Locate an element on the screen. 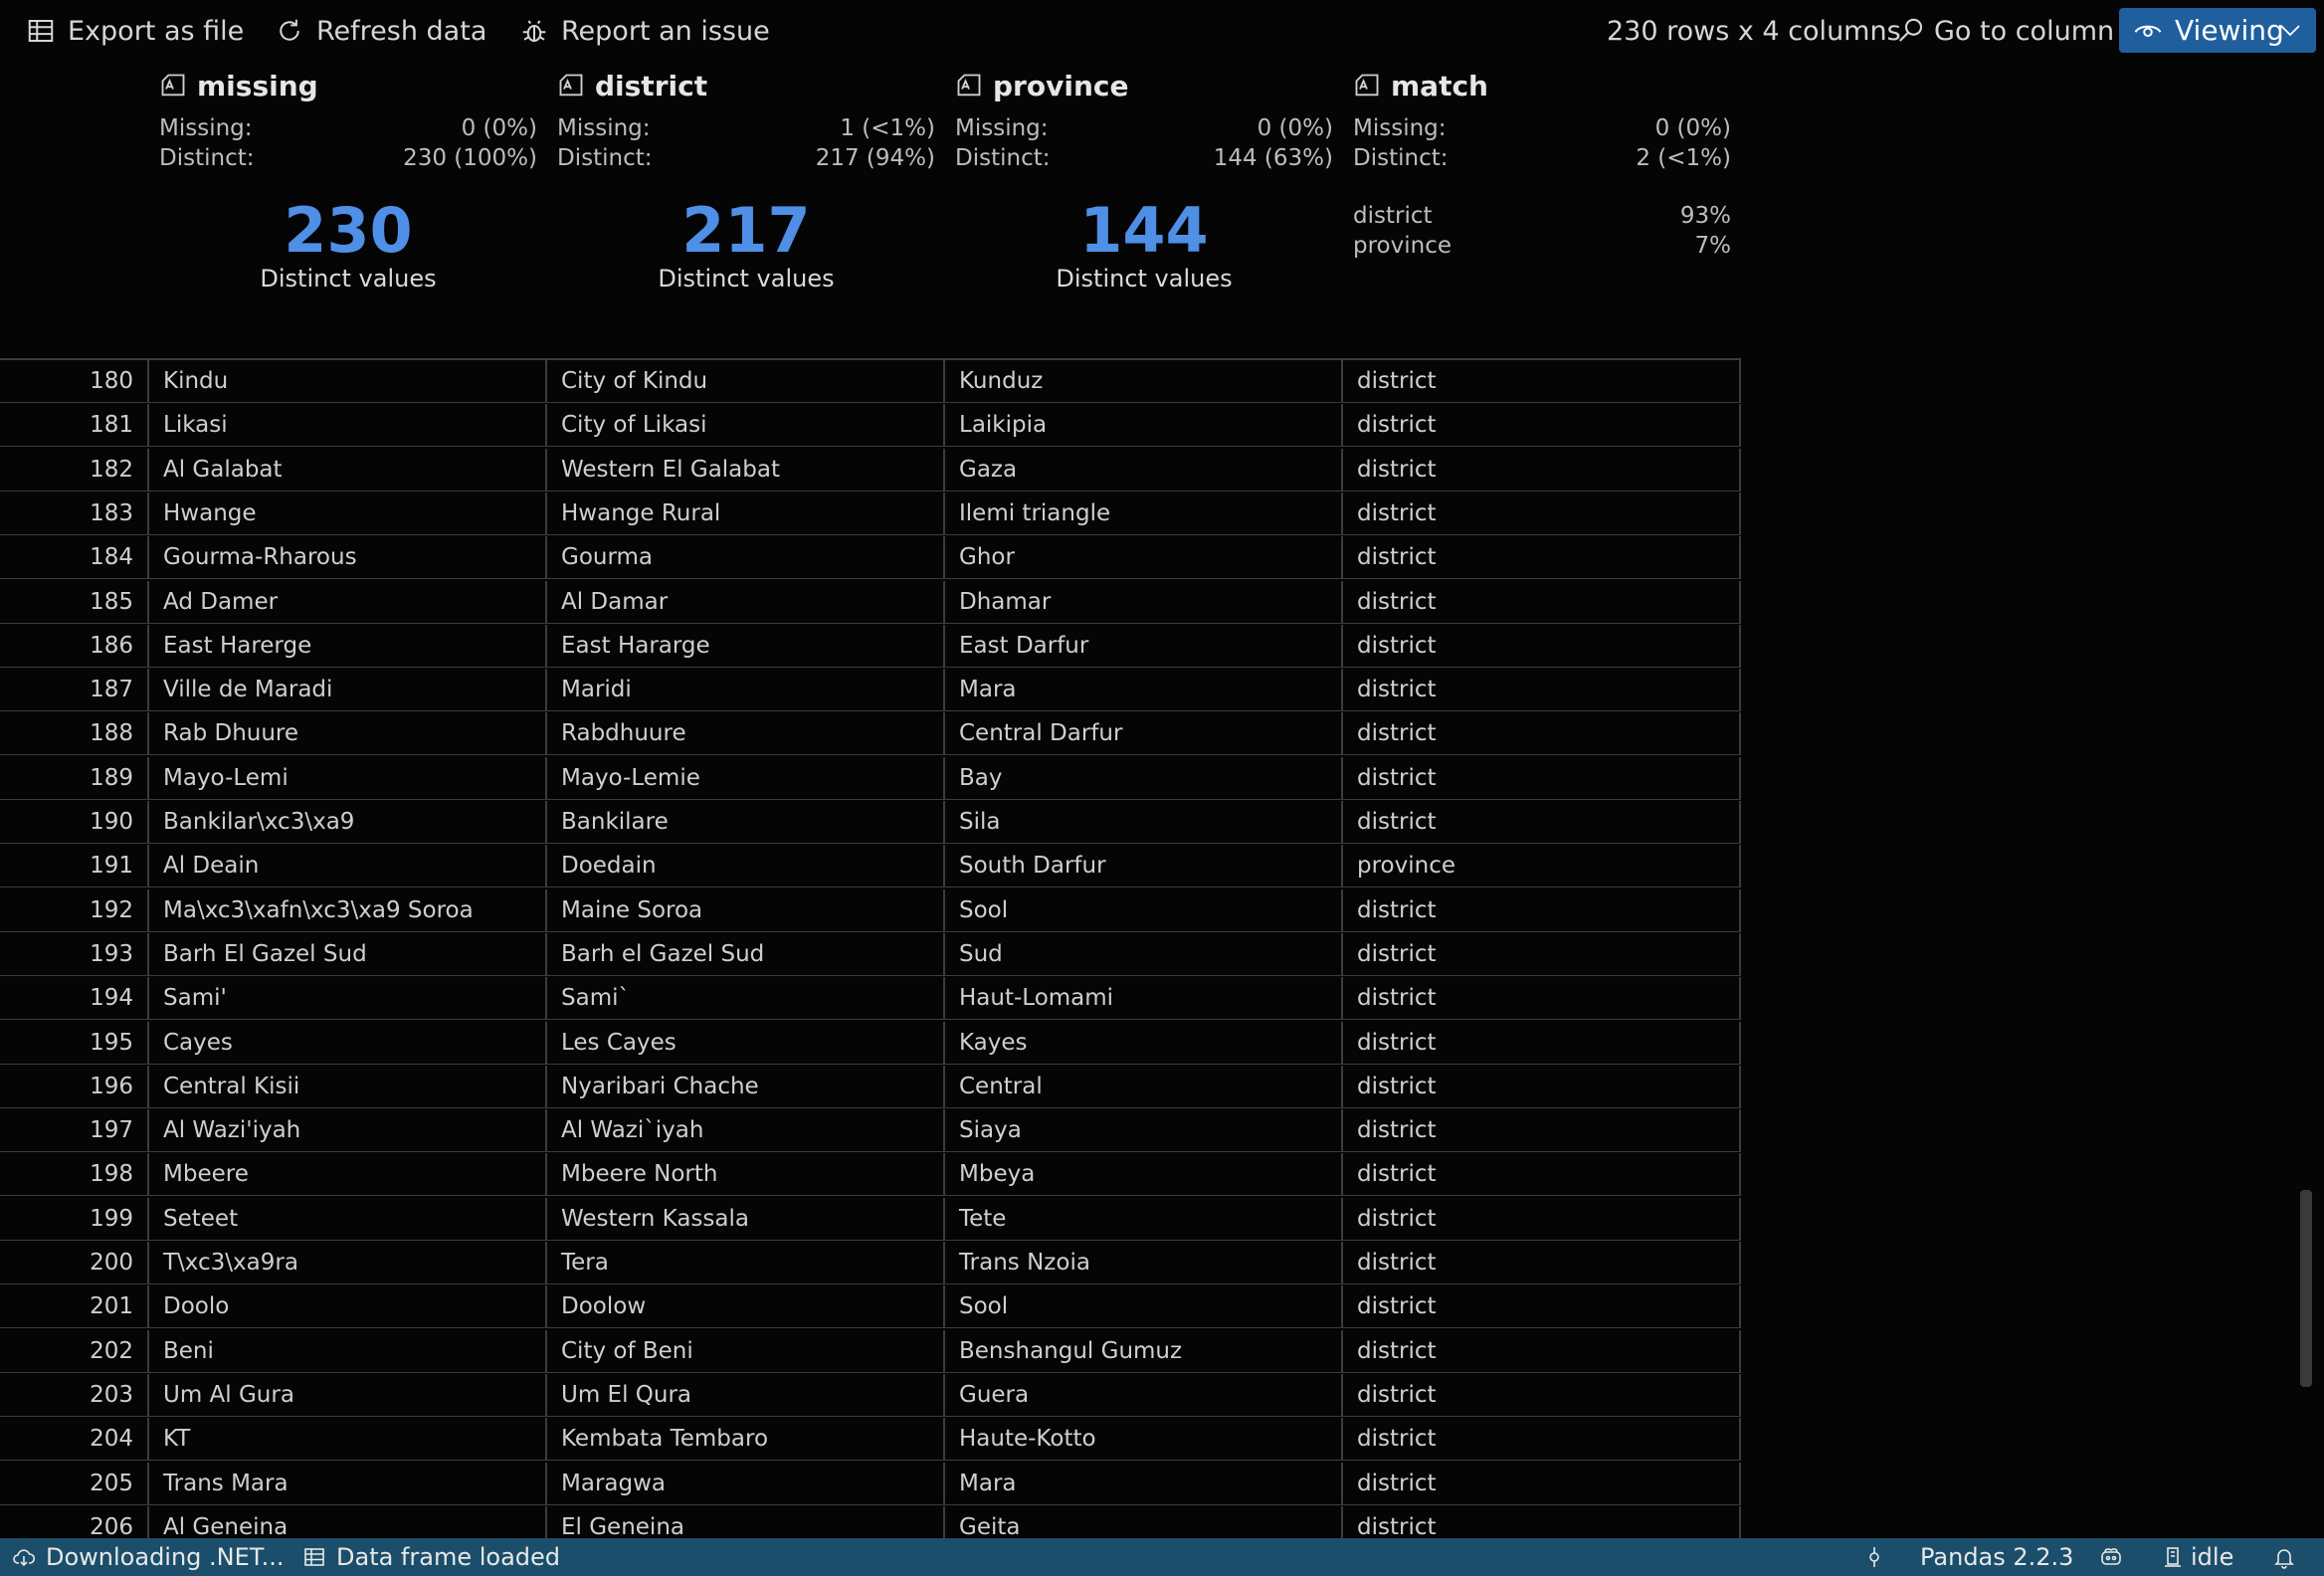 The width and height of the screenshot is (2324, 1576). table-row: 203 Um Al Gura Um El Qura Guera district is located at coordinates (871, 1395).